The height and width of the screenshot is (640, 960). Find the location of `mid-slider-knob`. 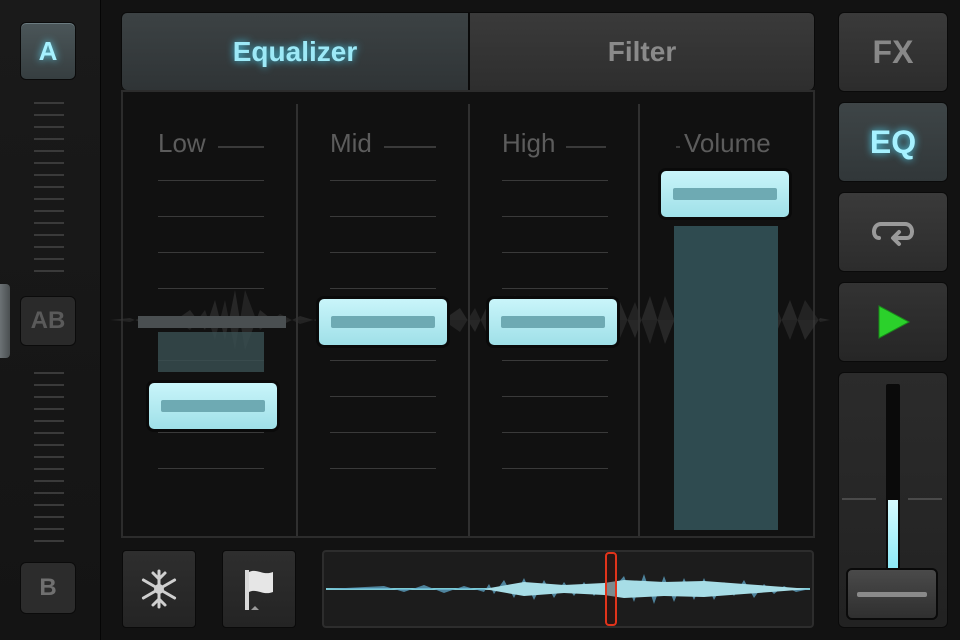

mid-slider-knob is located at coordinates (383, 322).